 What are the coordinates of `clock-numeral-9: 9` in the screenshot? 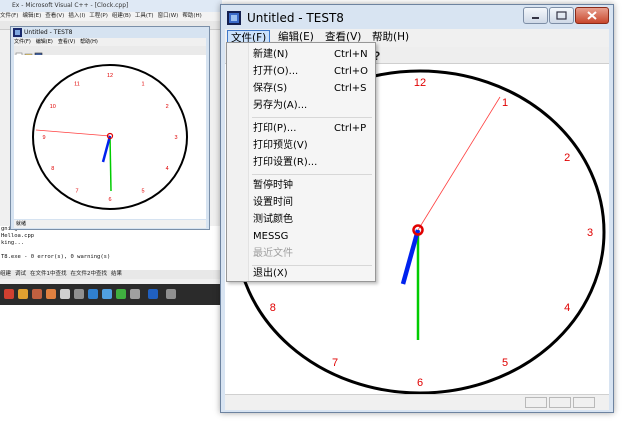 It's located at (43, 138).